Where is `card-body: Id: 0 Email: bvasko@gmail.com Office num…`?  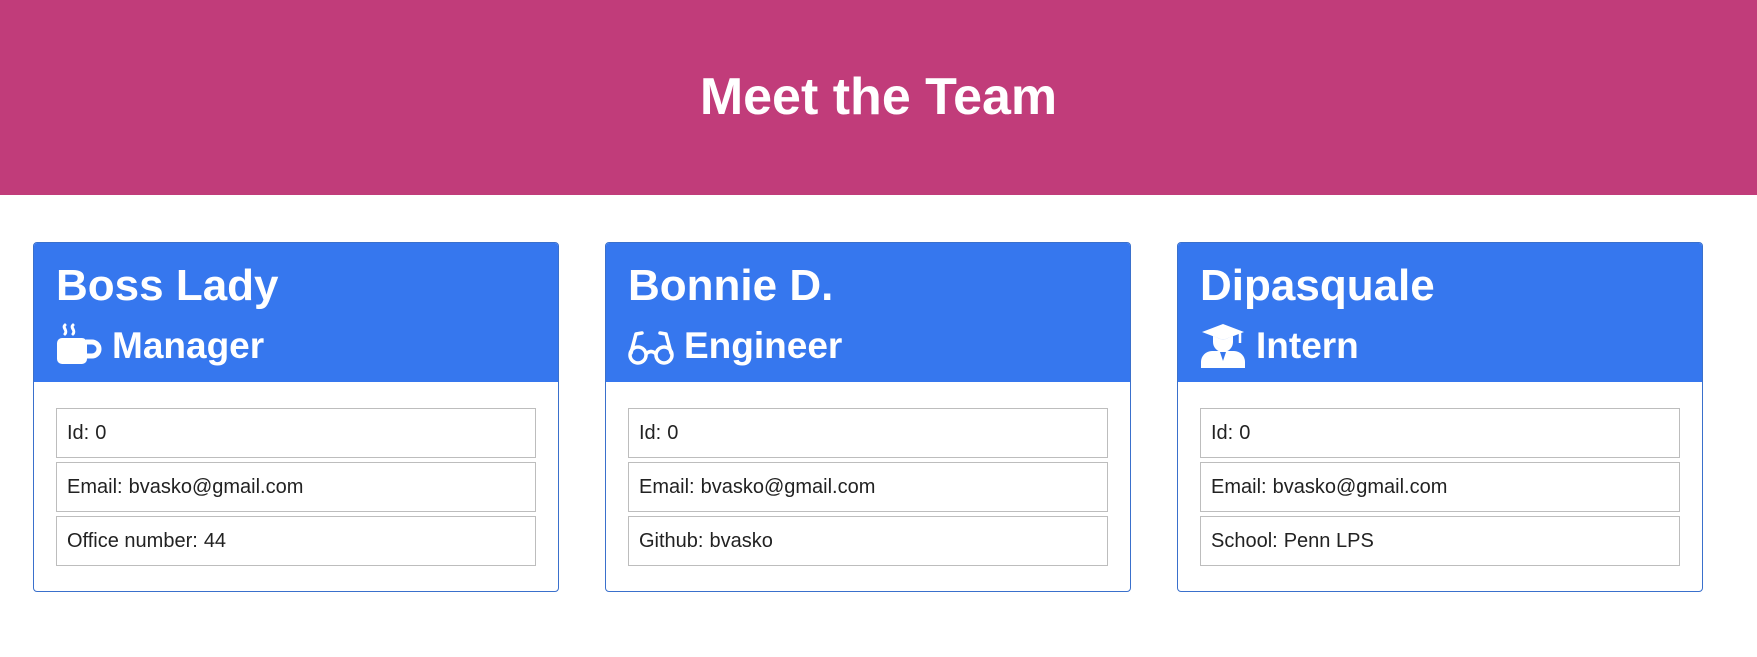 card-body: Id: 0 Email: bvasko@gmail.com Office num… is located at coordinates (296, 474).